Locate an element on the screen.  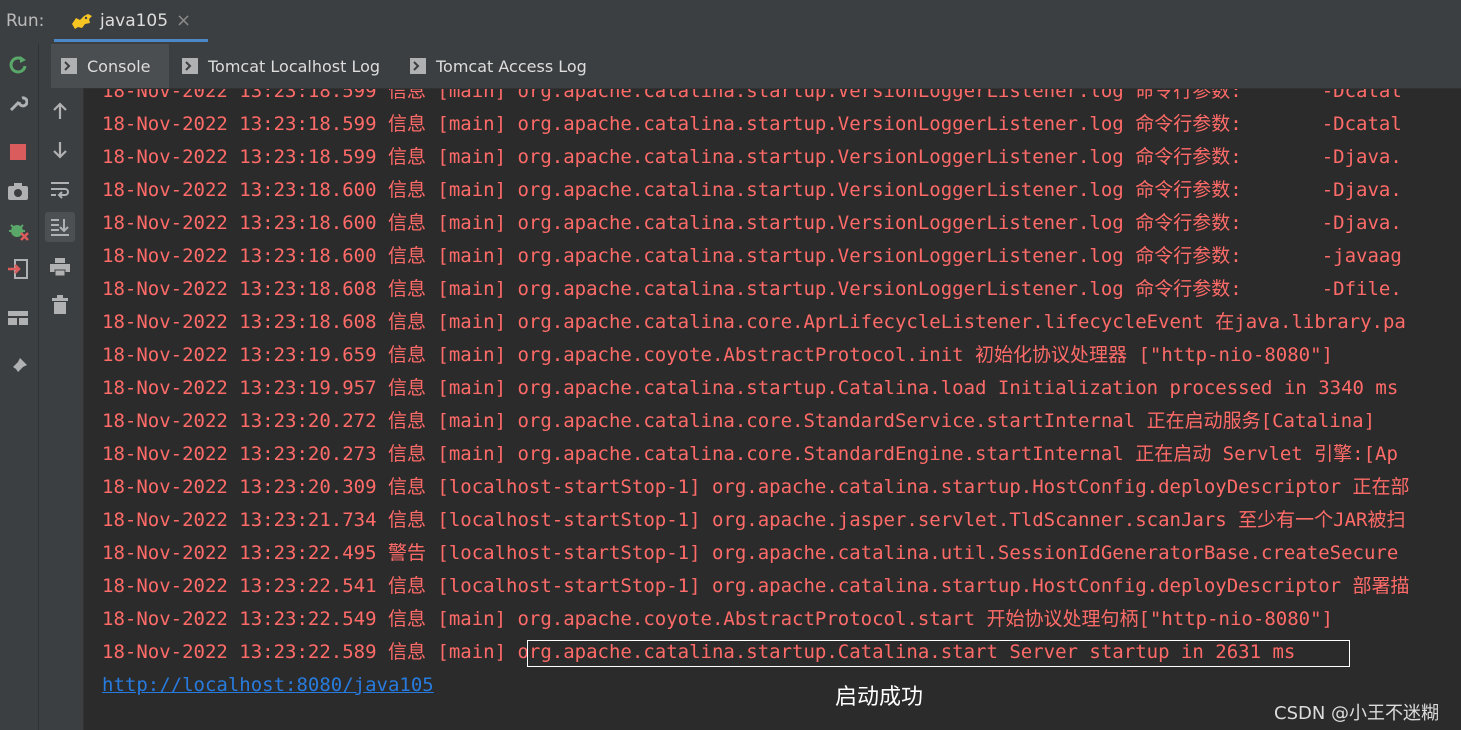
close-icon: × is located at coordinates (183, 20).